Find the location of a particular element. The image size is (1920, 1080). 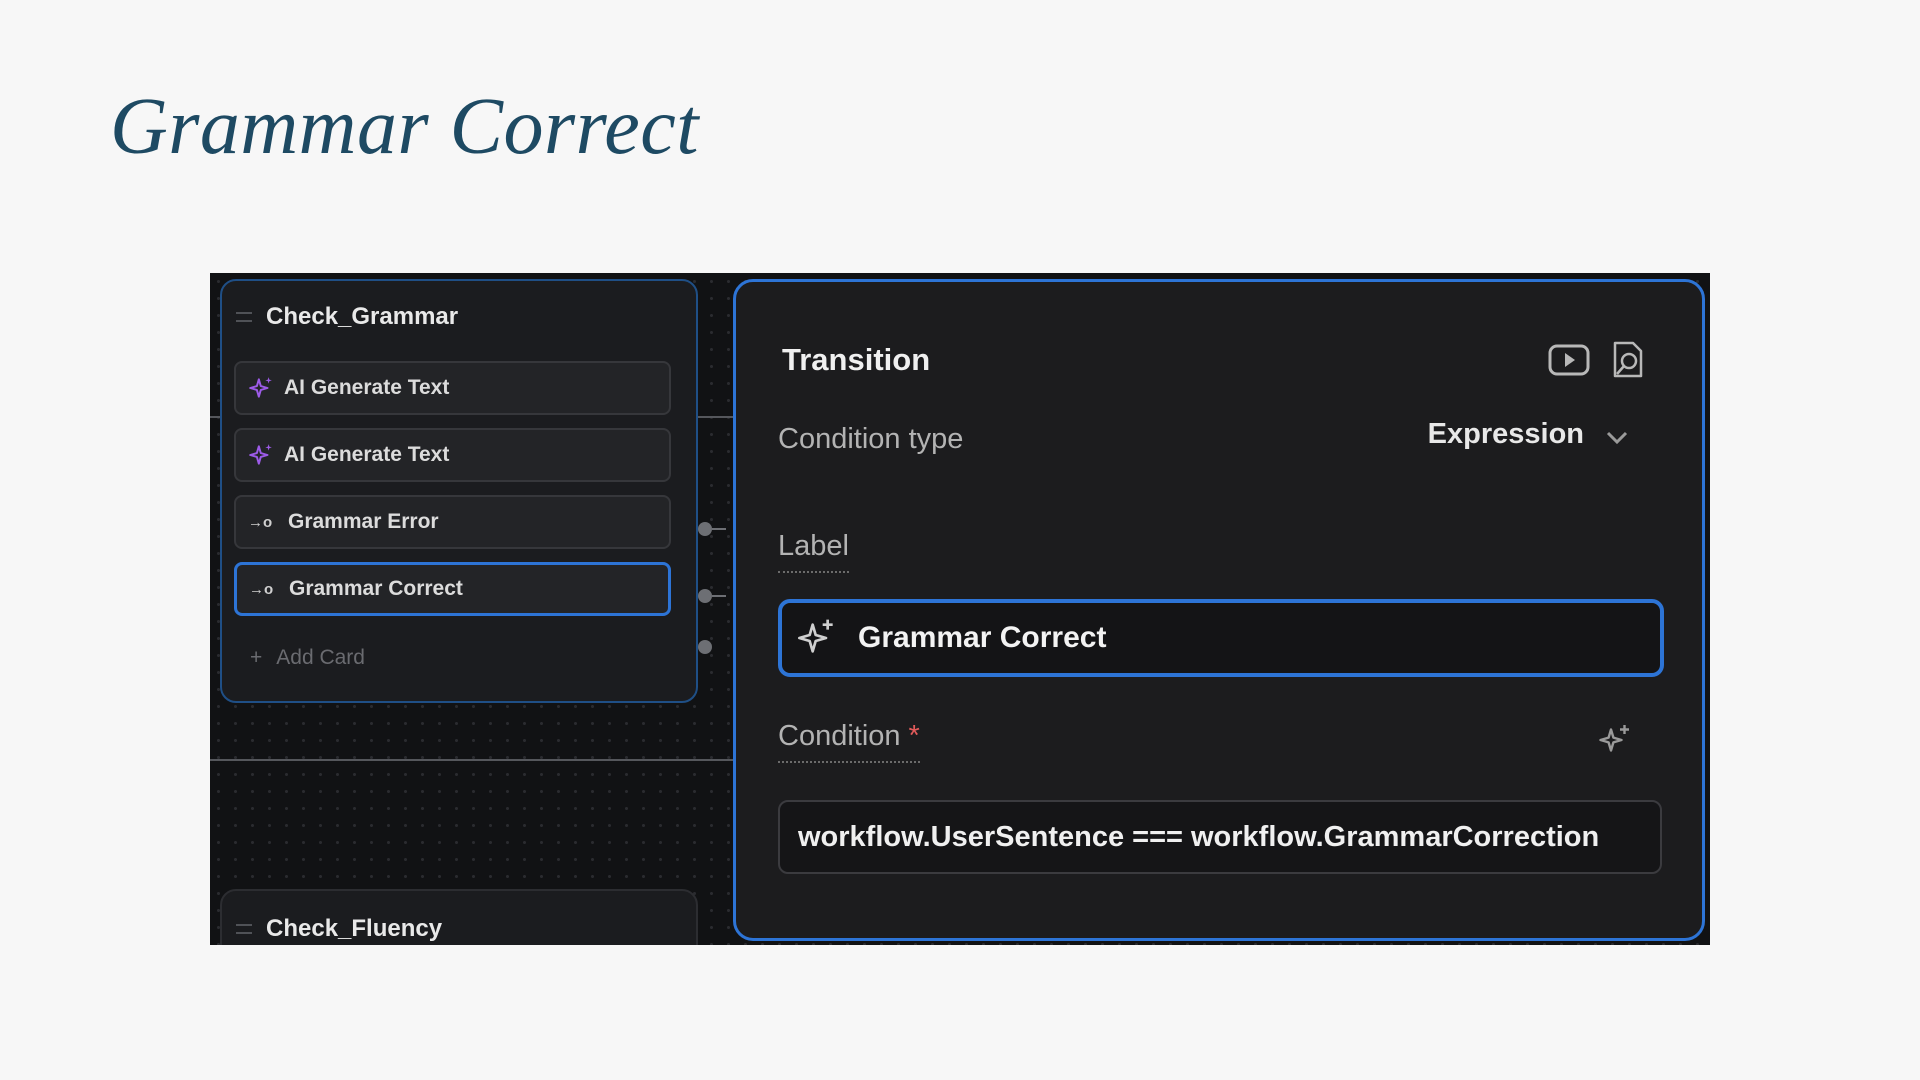

chevron-down-icon is located at coordinates (1617, 438).